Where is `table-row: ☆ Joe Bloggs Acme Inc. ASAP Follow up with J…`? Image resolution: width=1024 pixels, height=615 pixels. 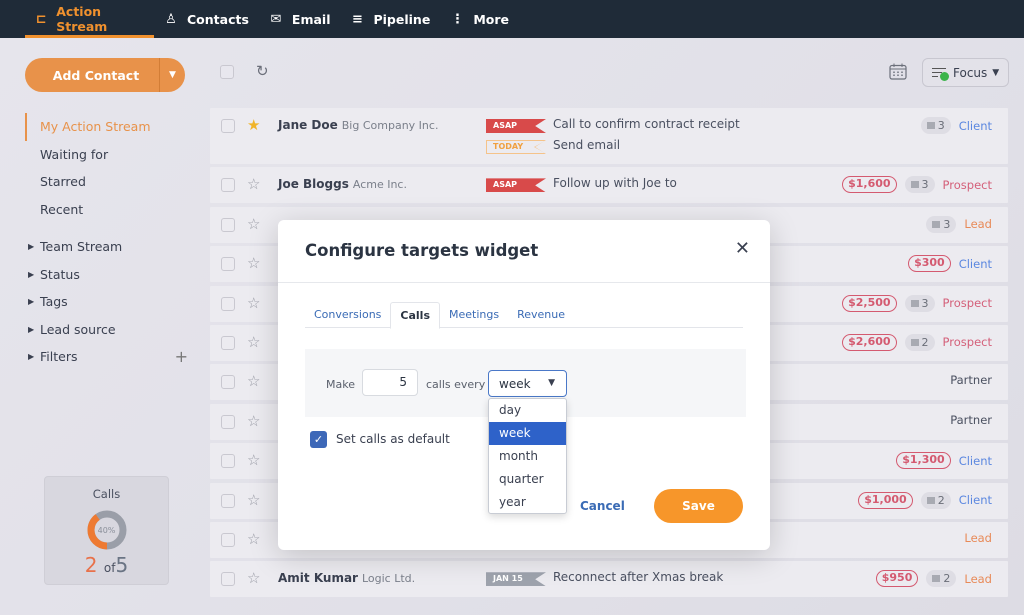
table-row: ☆ Joe Bloggs Acme Inc. ASAP Follow up with J… is located at coordinates (609, 185).